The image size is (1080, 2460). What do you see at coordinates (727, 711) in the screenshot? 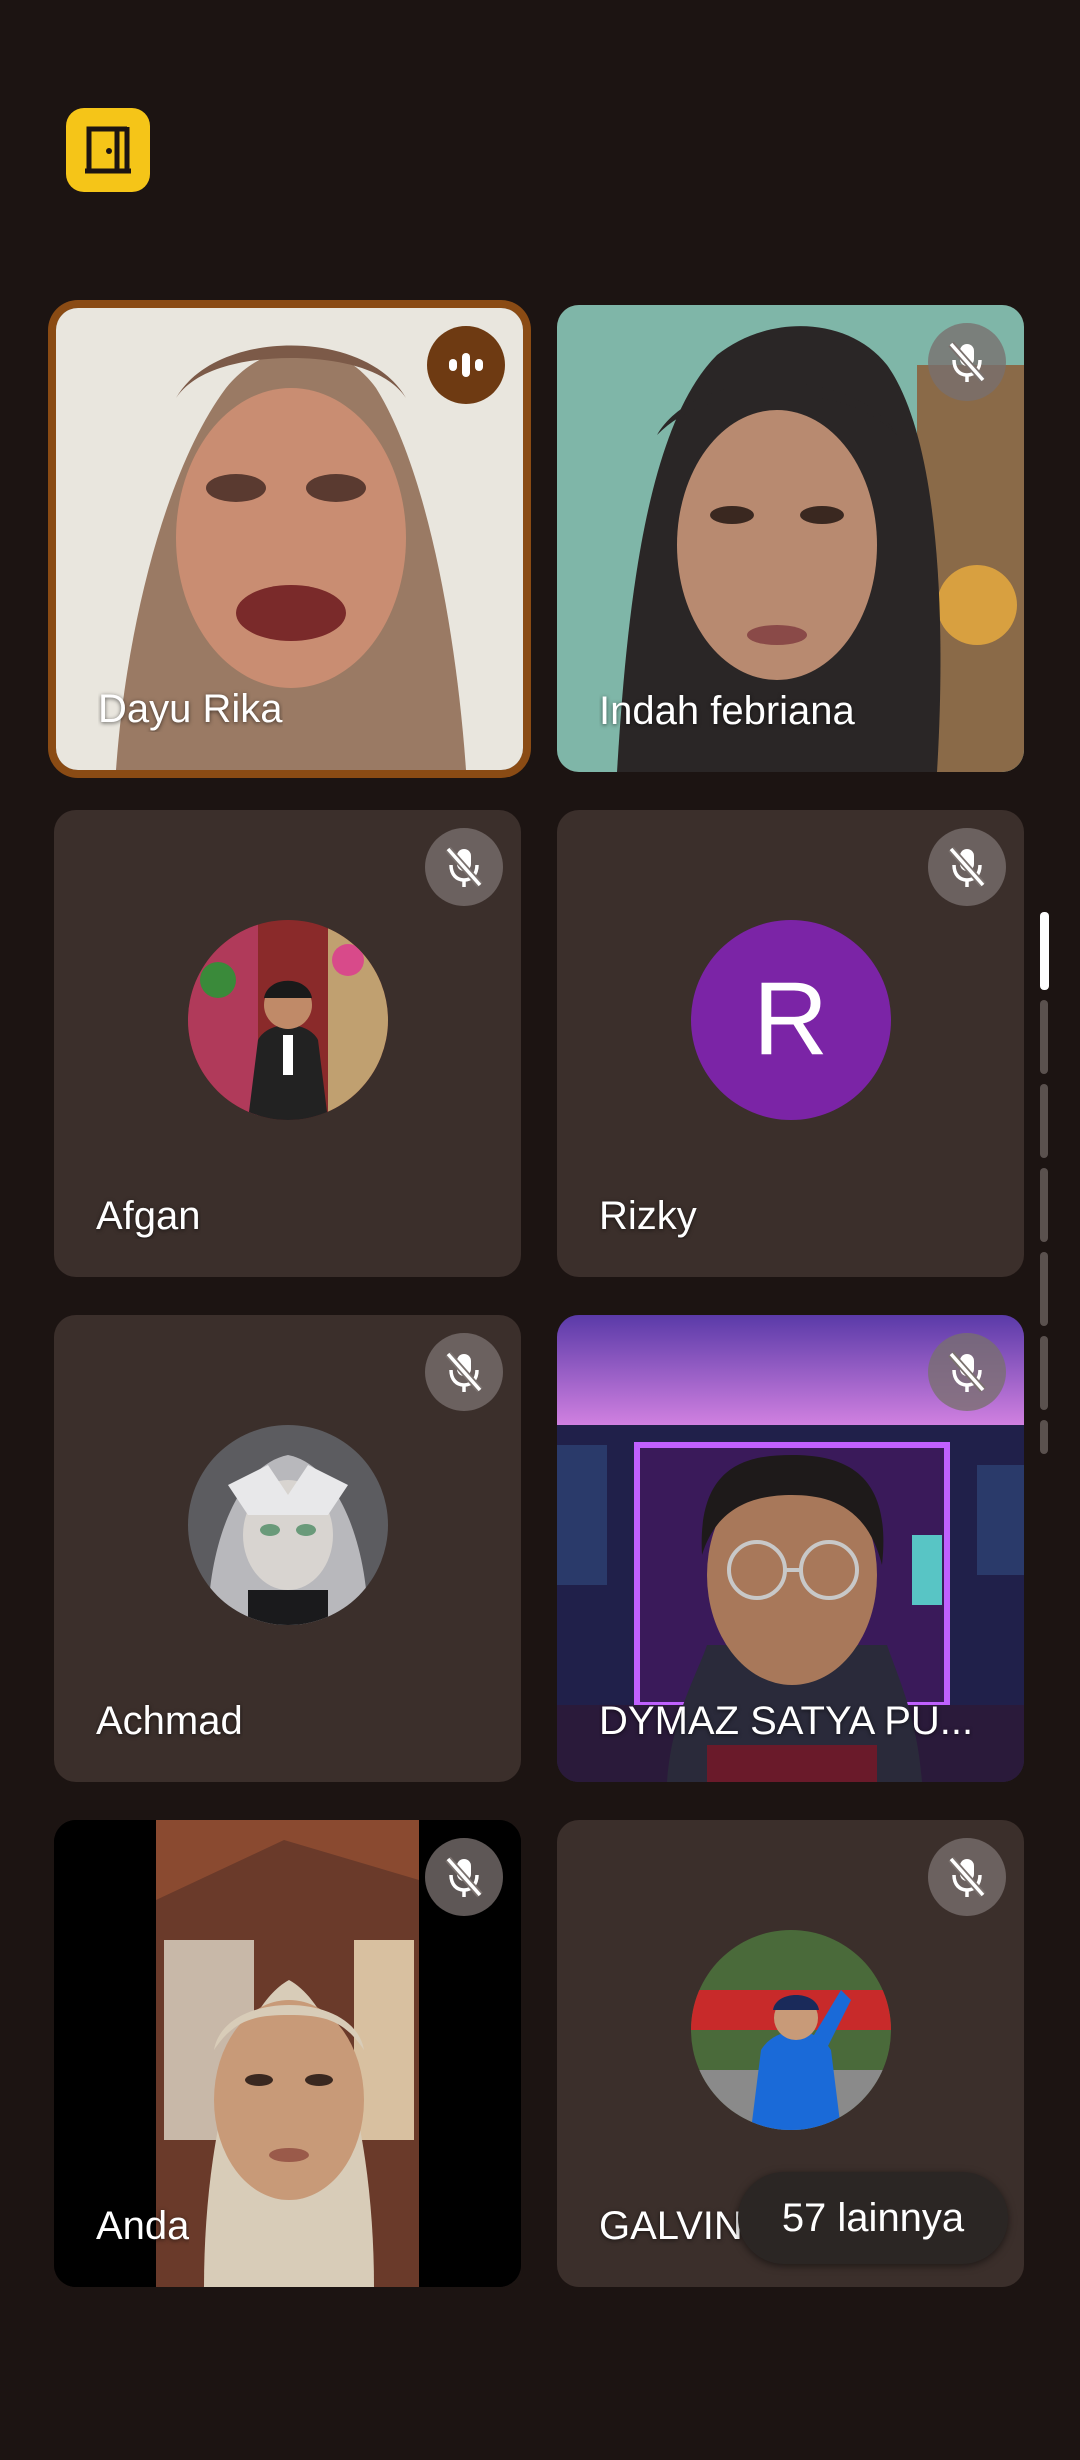
I see `participant-name: Indah febriana` at bounding box center [727, 711].